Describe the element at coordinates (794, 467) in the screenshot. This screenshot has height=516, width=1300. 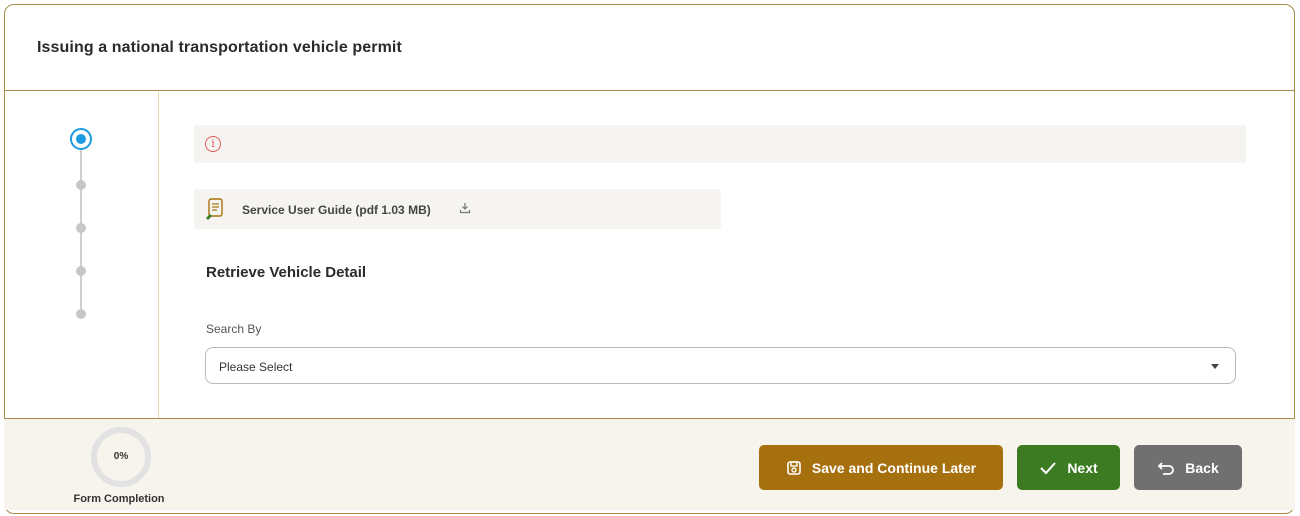
I see `save-icon` at that location.